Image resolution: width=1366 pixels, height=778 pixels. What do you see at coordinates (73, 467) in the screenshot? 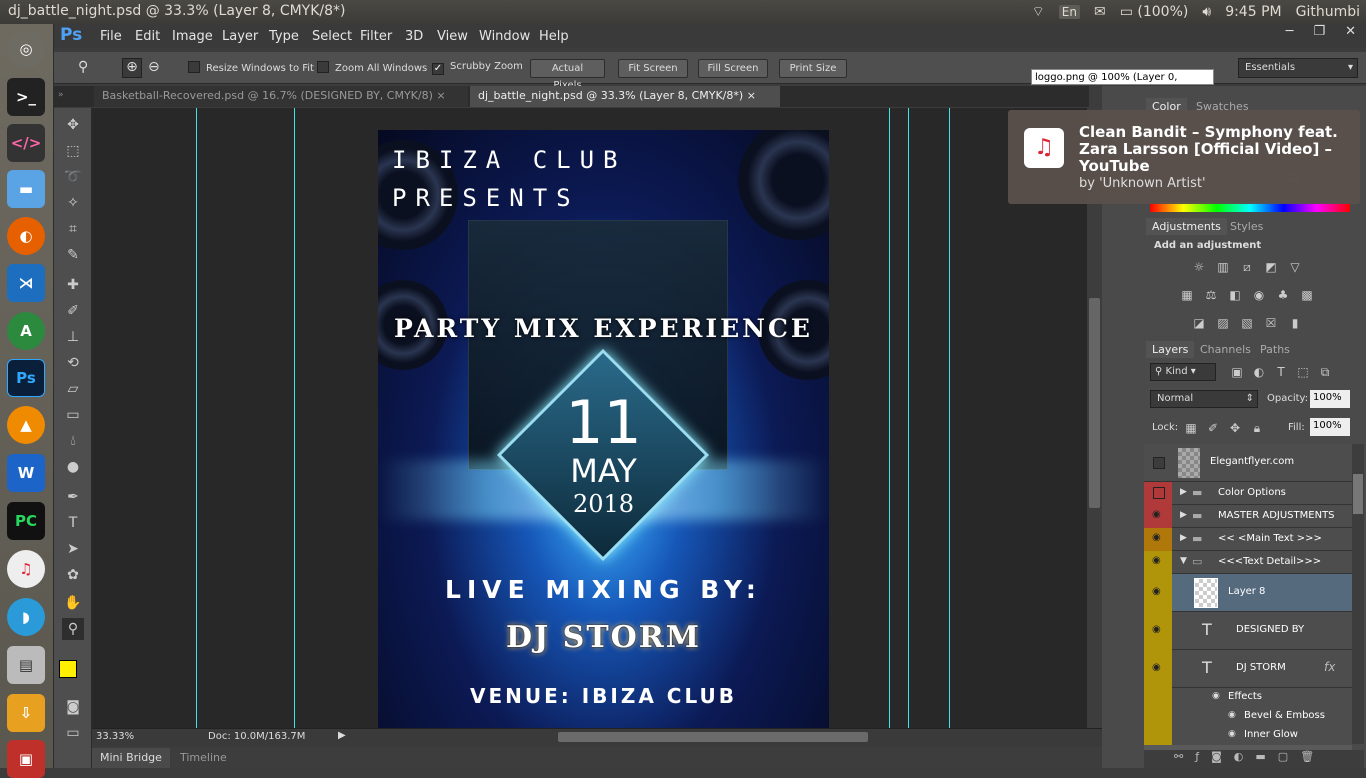
I see `dodge-icon: ●` at bounding box center [73, 467].